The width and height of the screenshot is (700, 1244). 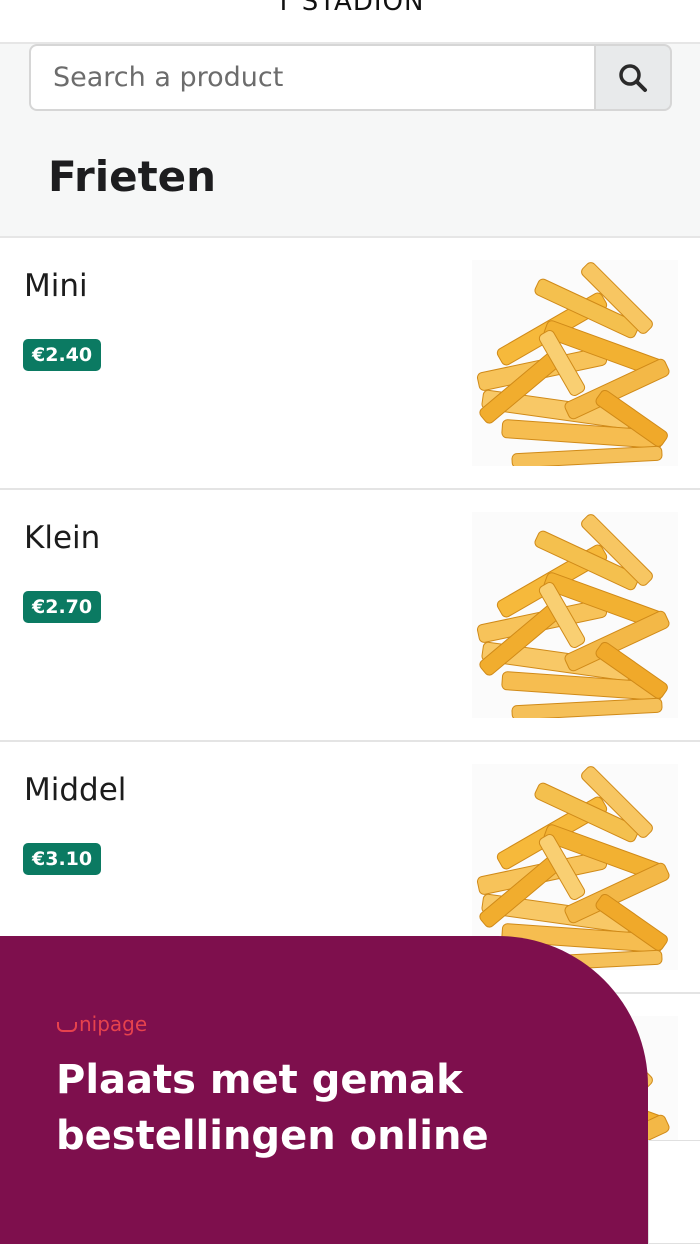 I want to click on top-bar: T STADION, so click(x=350, y=22).